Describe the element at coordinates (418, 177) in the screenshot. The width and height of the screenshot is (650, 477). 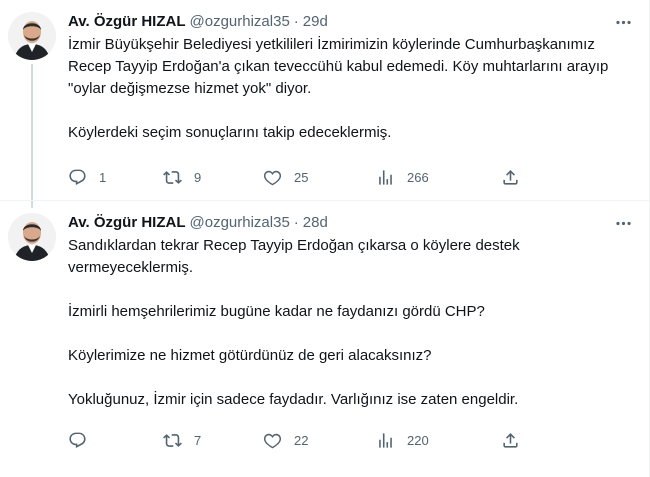
I see `views-count: 266` at that location.